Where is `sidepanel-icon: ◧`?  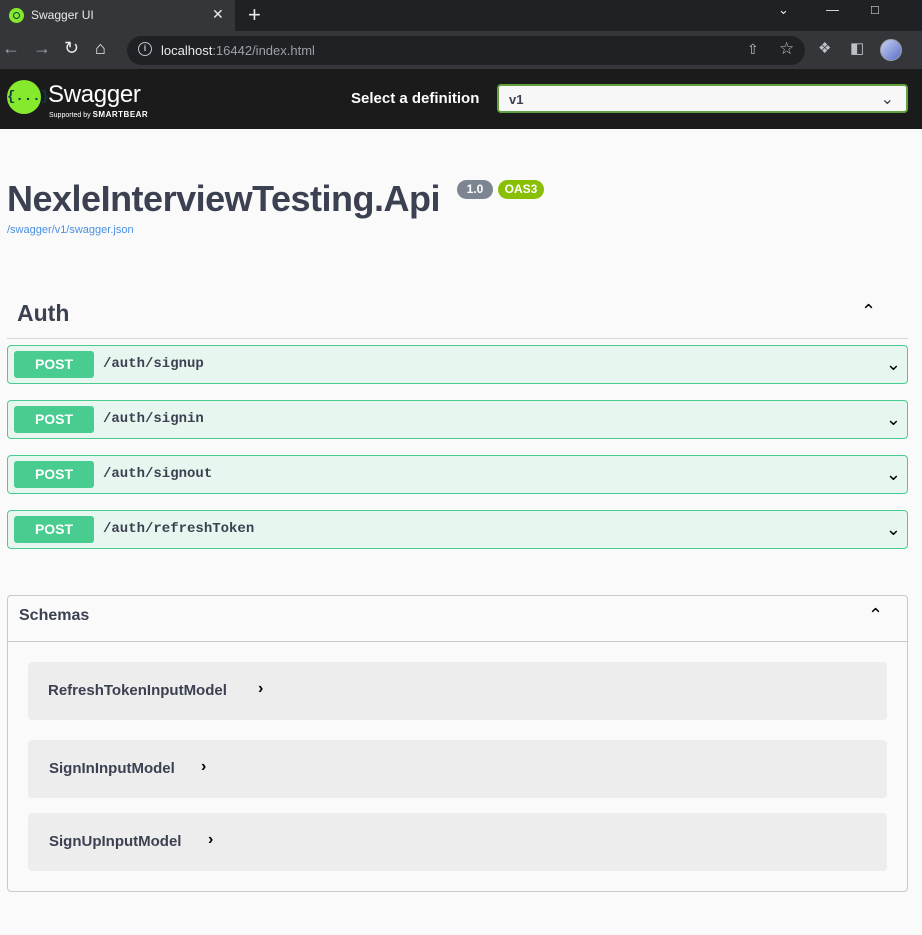
sidepanel-icon: ◧ is located at coordinates (857, 48).